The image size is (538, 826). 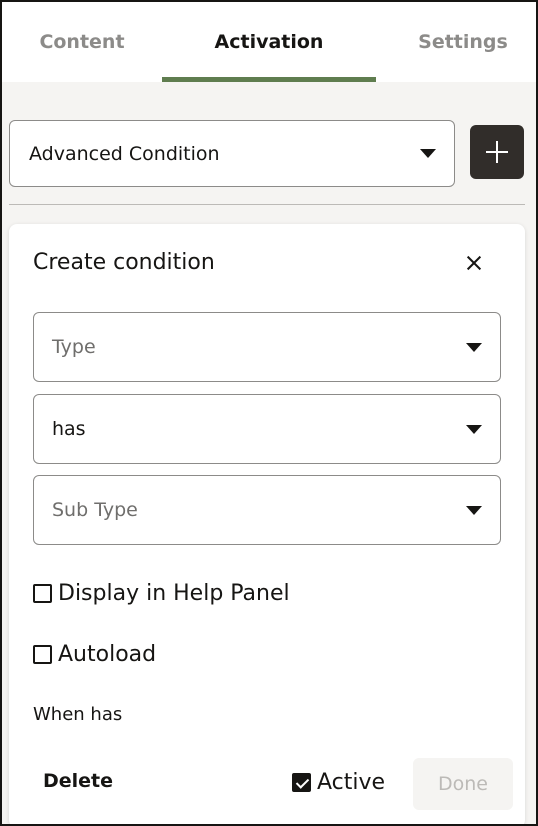 I want to click on done-button: Done, so click(x=463, y=784).